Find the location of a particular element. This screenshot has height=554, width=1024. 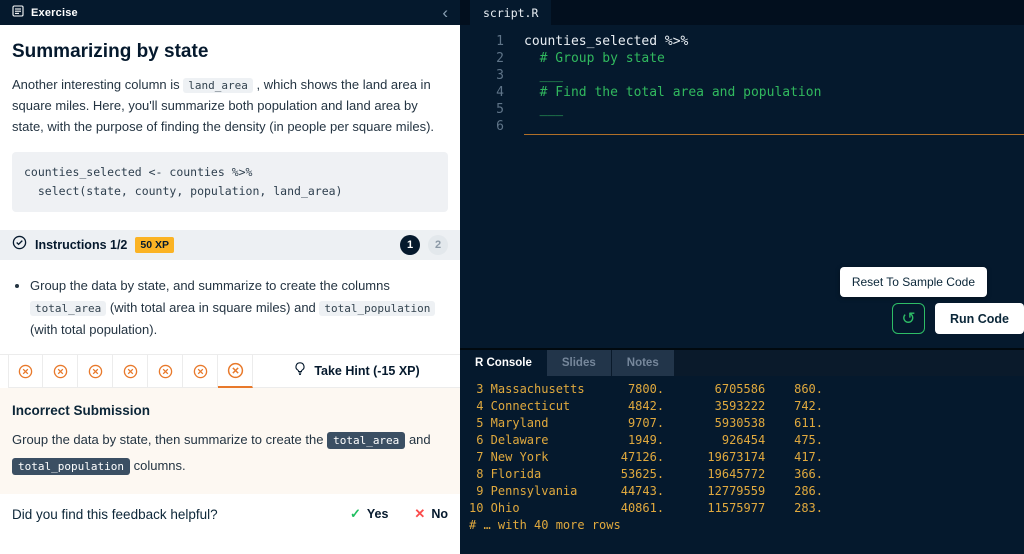

inline-code-total-area: total_area is located at coordinates (68, 309).